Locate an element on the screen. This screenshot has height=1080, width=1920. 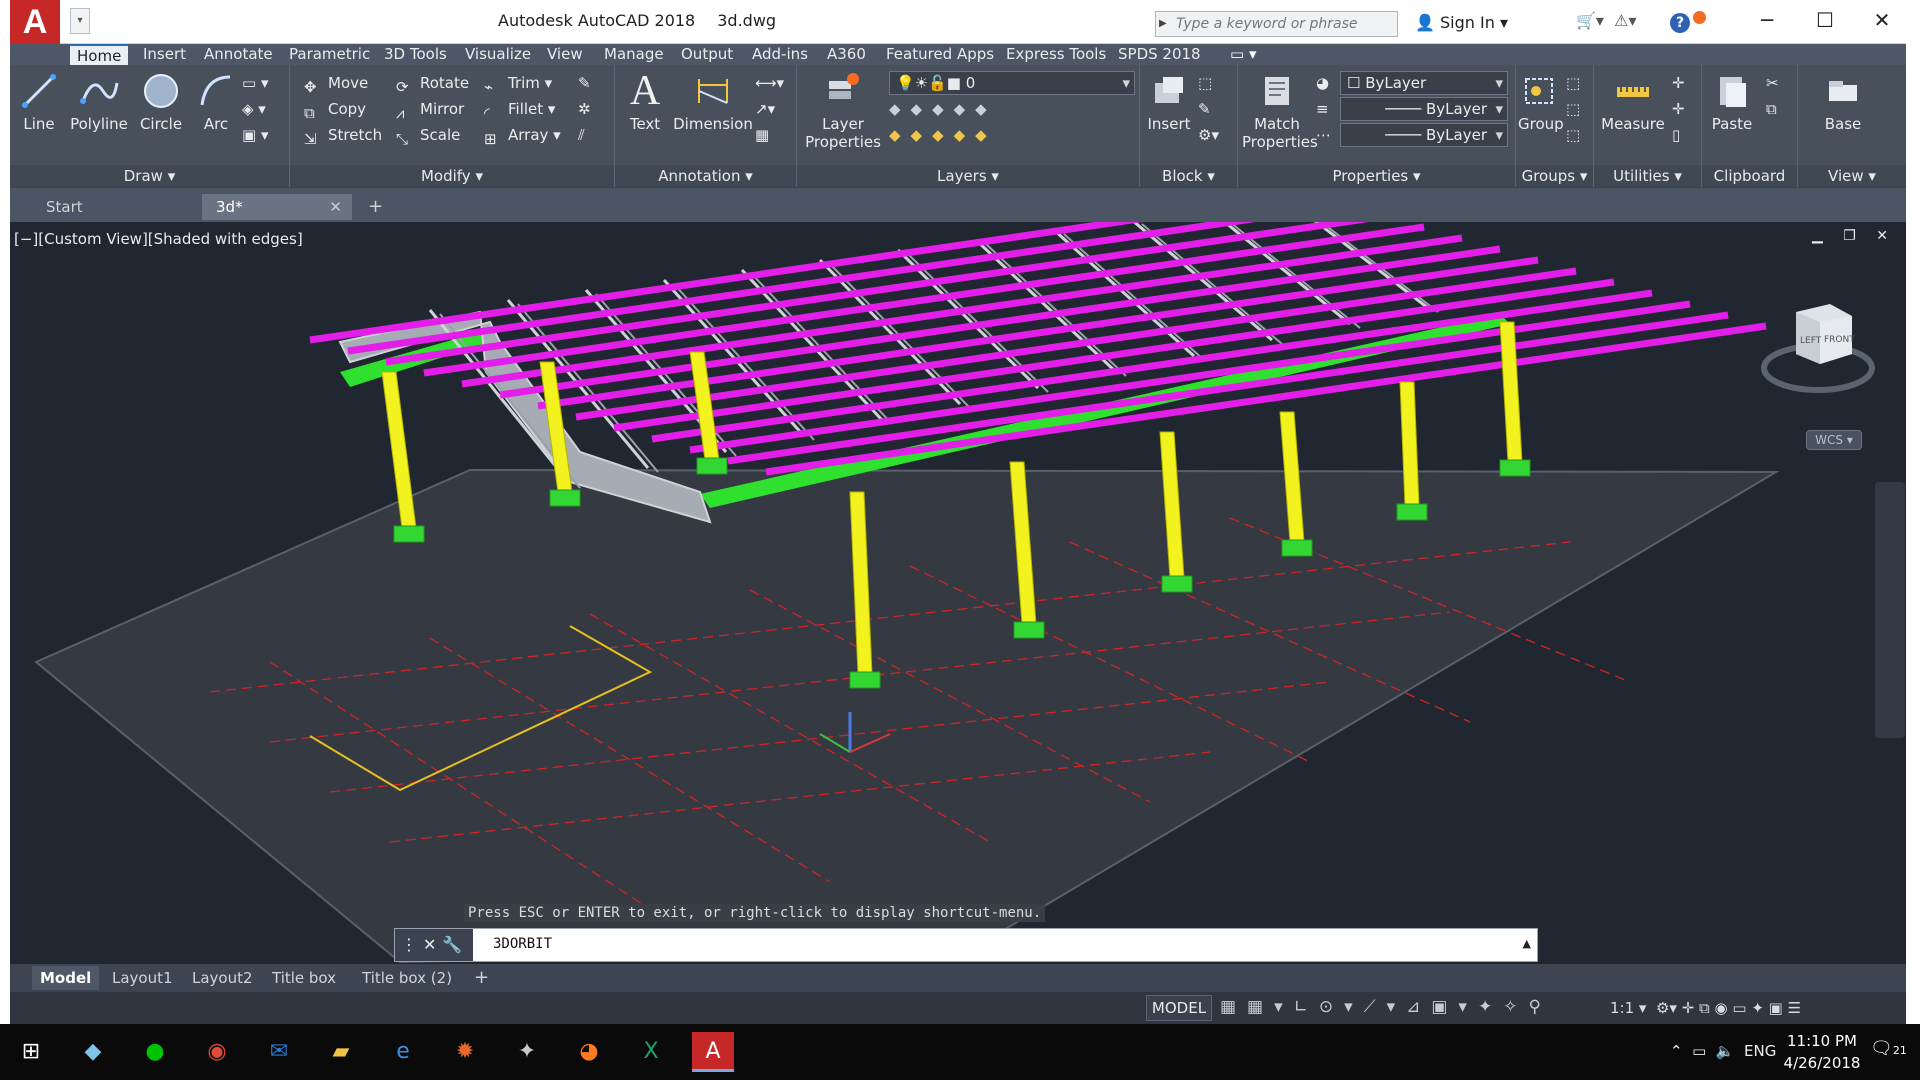
attribute-icon: ⚙▾ is located at coordinates (1208, 135).